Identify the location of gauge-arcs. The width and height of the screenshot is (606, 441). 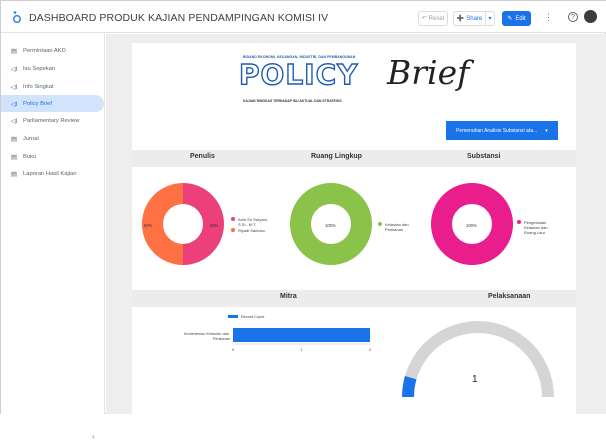
(478, 359).